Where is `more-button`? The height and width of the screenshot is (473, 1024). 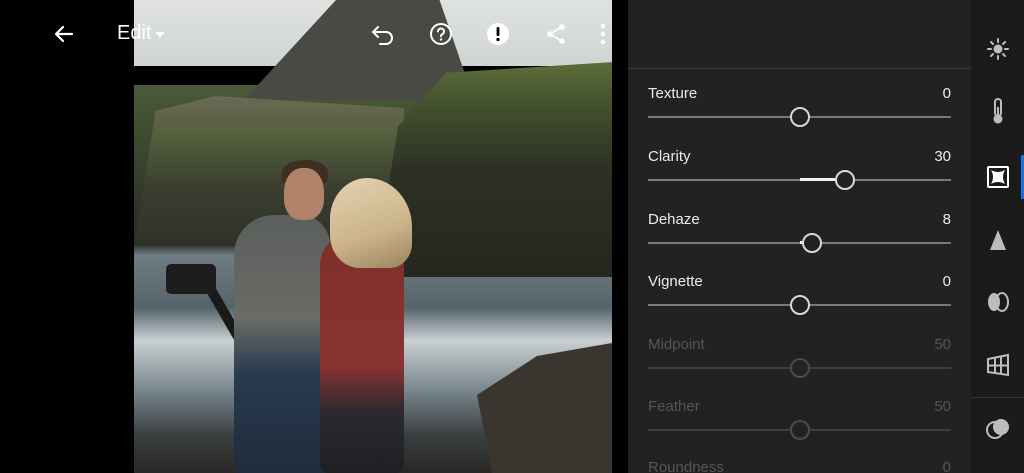
more-button is located at coordinates (603, 34).